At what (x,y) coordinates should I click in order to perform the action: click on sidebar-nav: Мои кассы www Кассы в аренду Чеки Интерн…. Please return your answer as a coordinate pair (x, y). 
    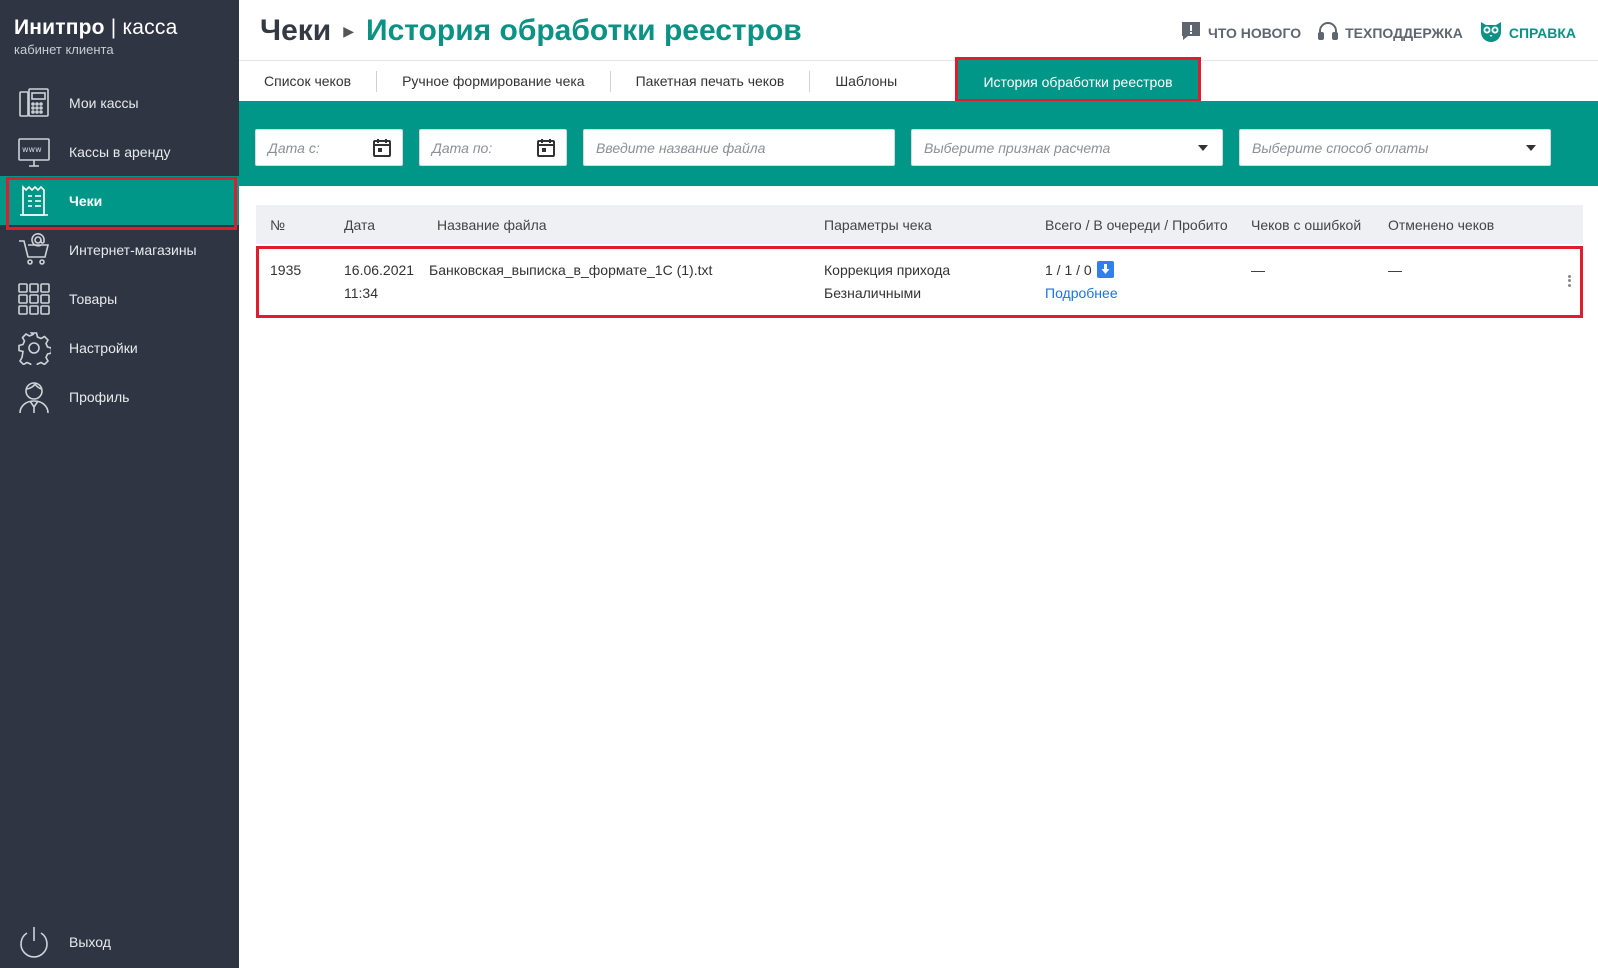
    Looking at the image, I should click on (119, 249).